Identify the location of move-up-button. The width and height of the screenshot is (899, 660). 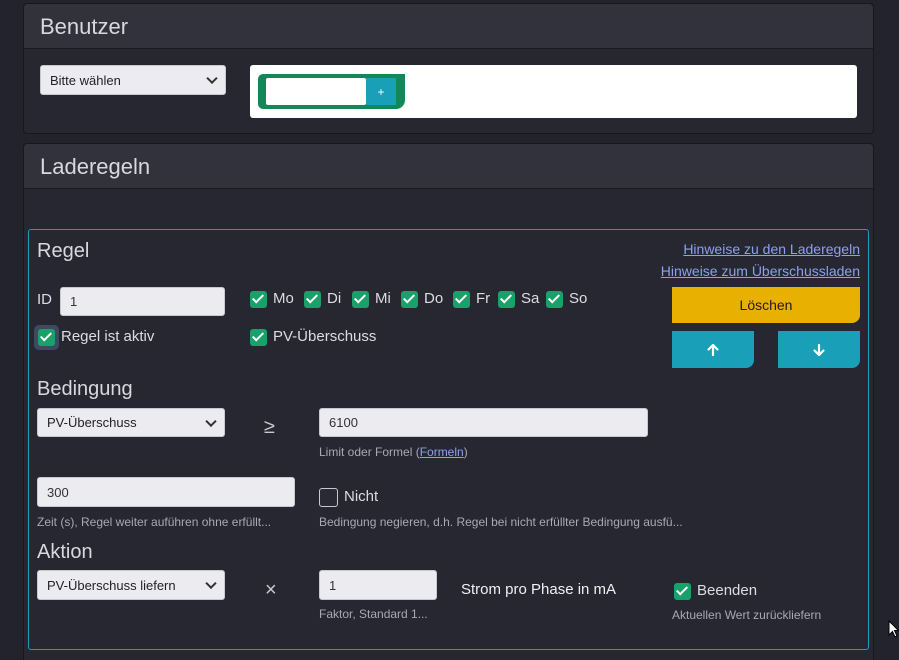
(713, 349).